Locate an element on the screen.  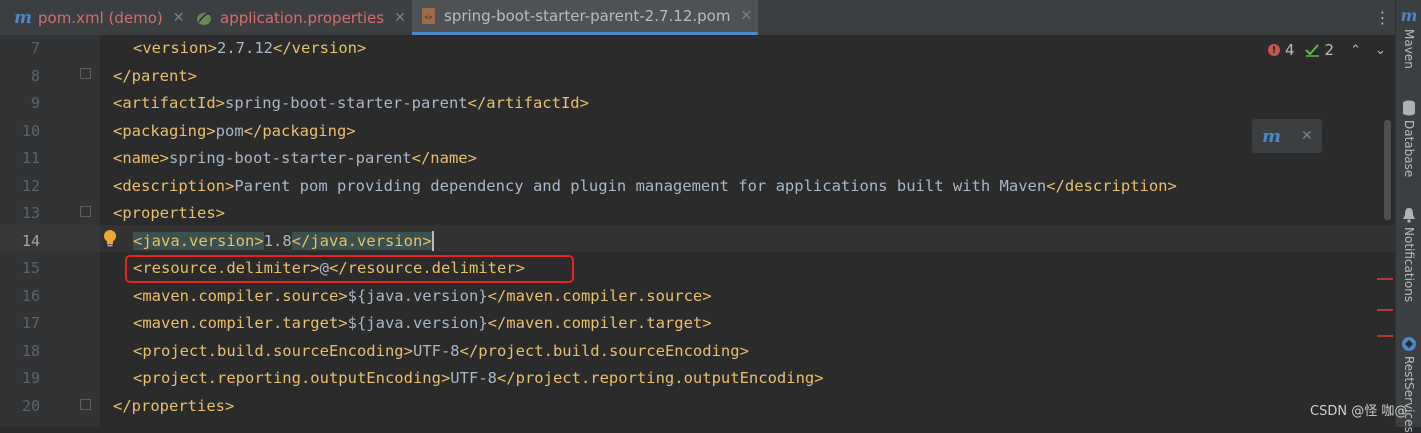
error-count: ! 4 is located at coordinates (1281, 50).